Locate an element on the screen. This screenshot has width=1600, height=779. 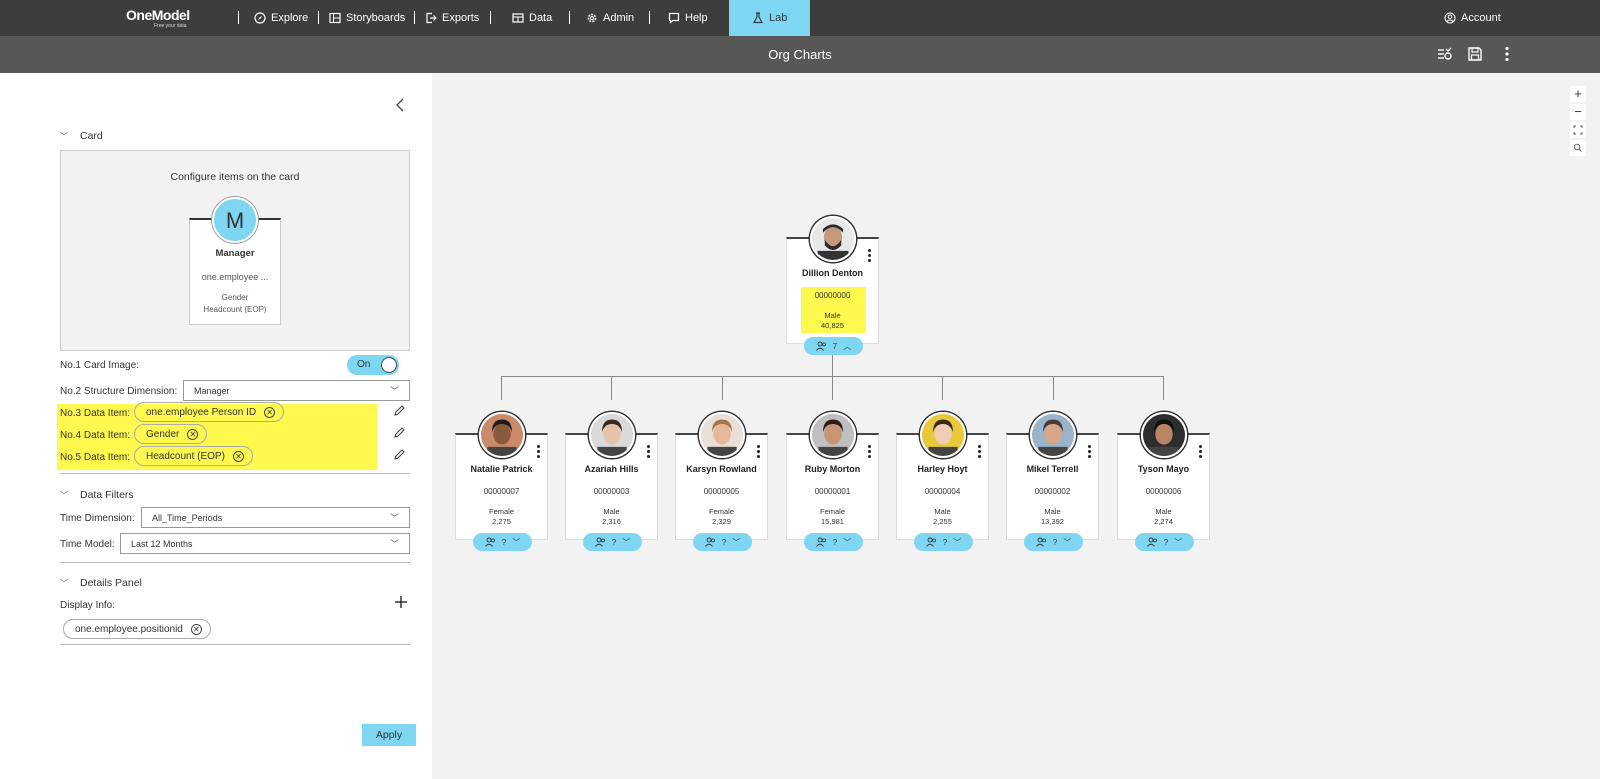
time-model-value: Last 12 Months is located at coordinates (162, 543).